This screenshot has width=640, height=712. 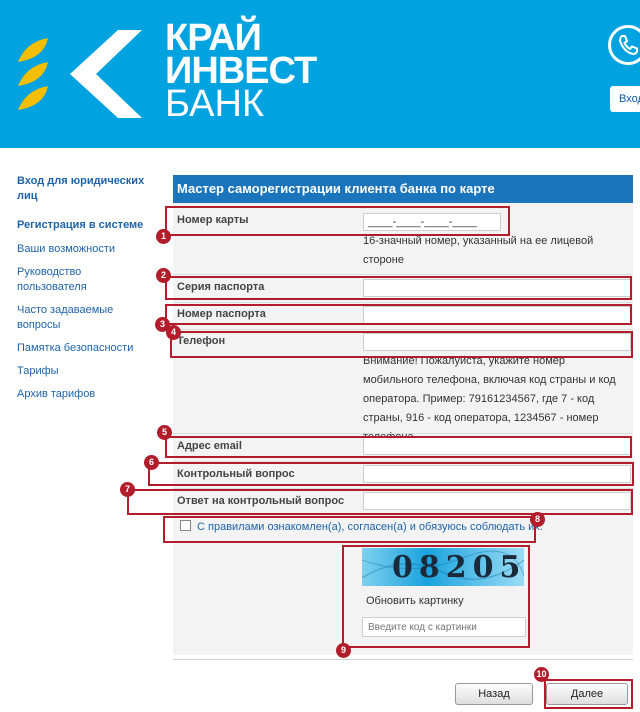 I want to click on annotation-badge-5: 5, so click(x=164, y=432).